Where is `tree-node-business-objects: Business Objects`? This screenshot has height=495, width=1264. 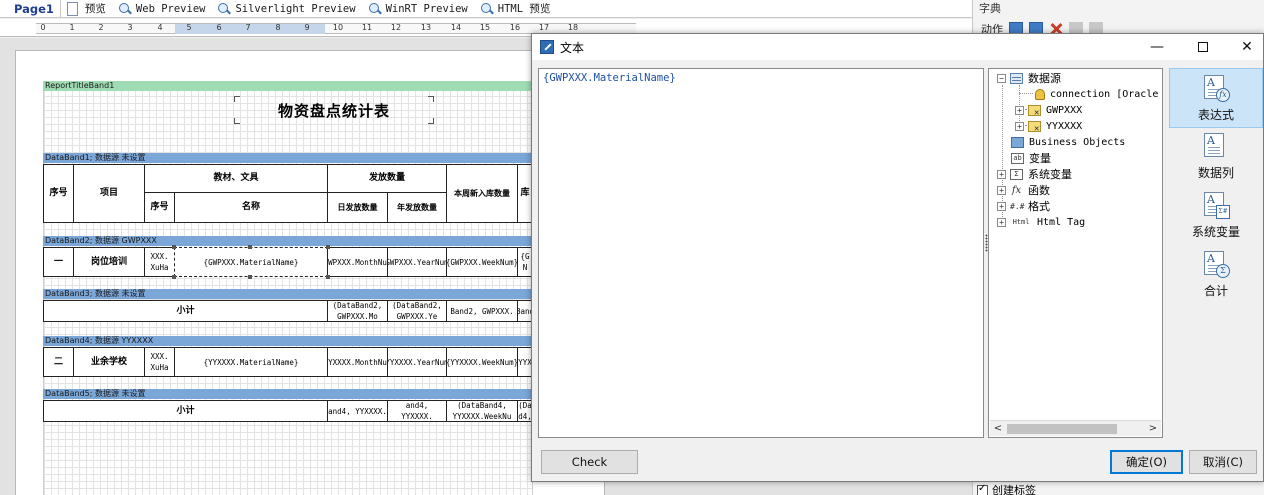 tree-node-business-objects: Business Objects is located at coordinates (1068, 142).